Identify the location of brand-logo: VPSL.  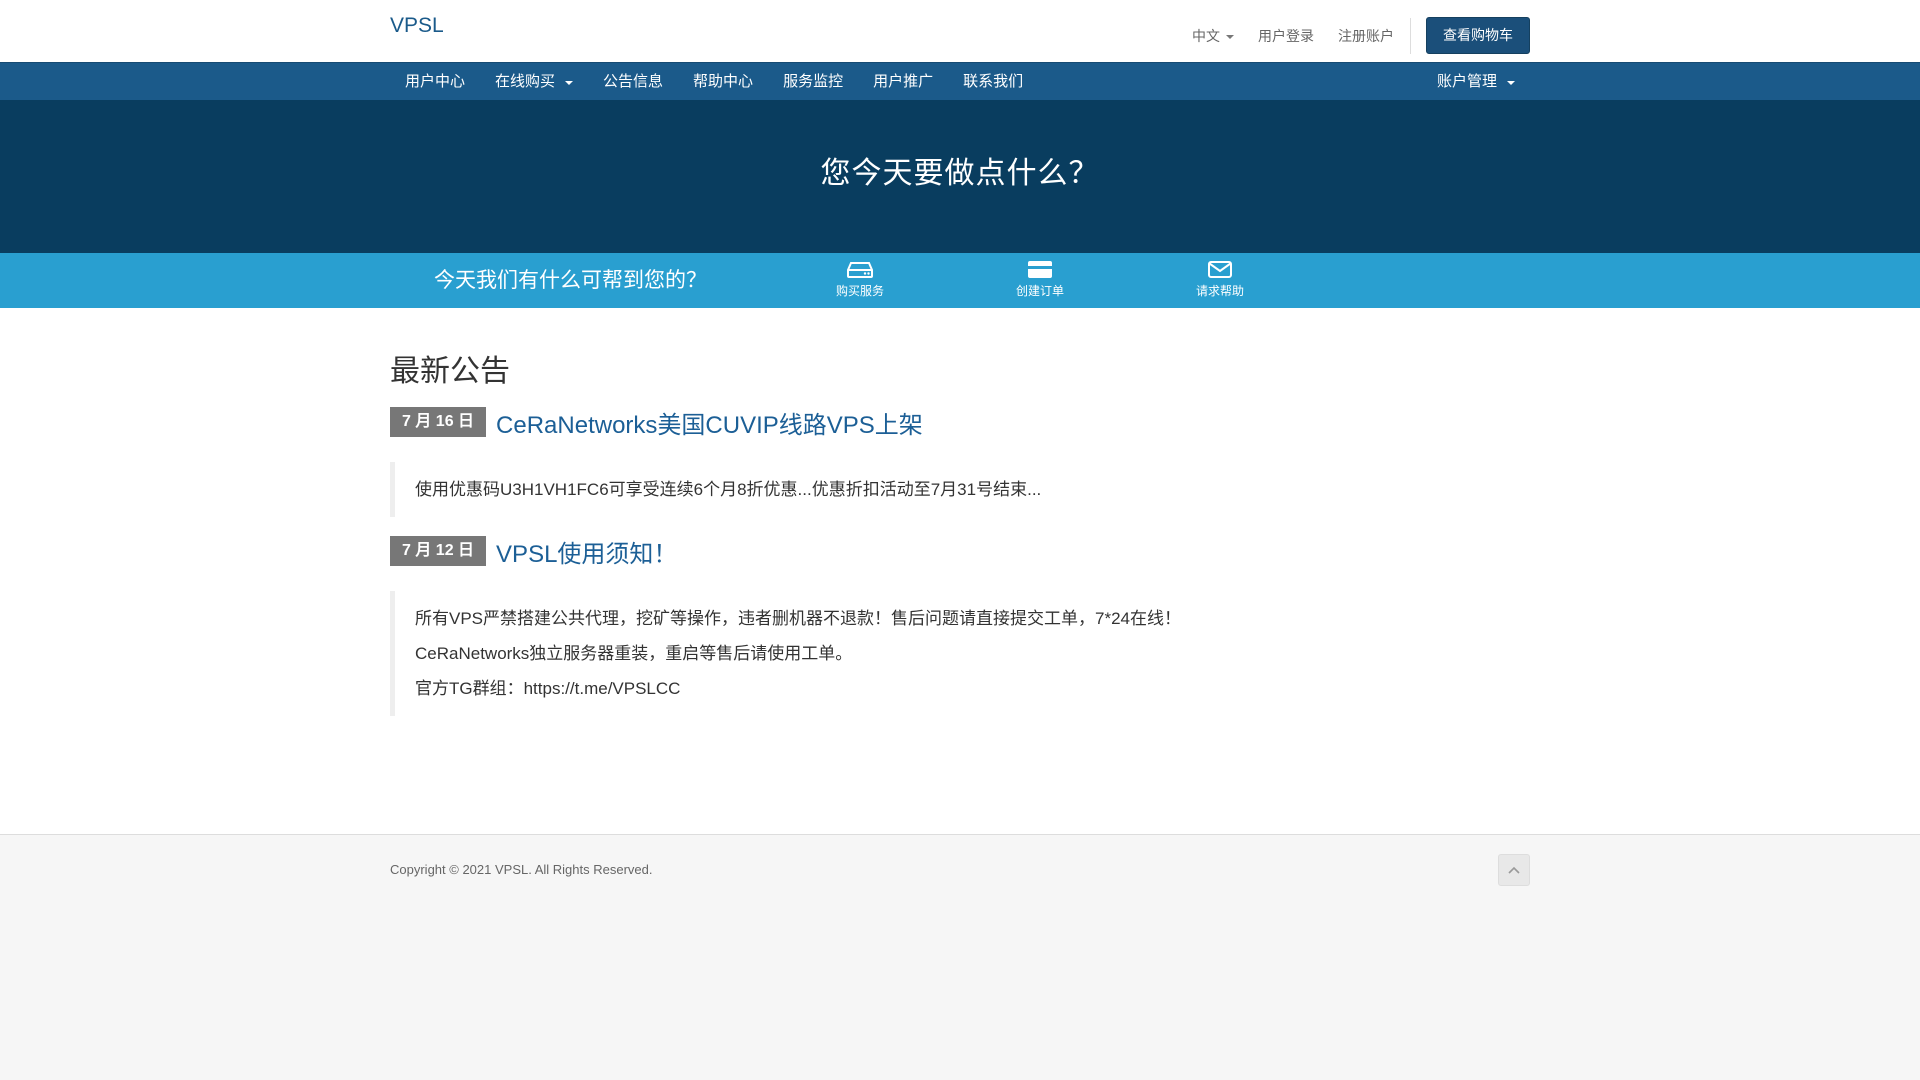
(417, 26).